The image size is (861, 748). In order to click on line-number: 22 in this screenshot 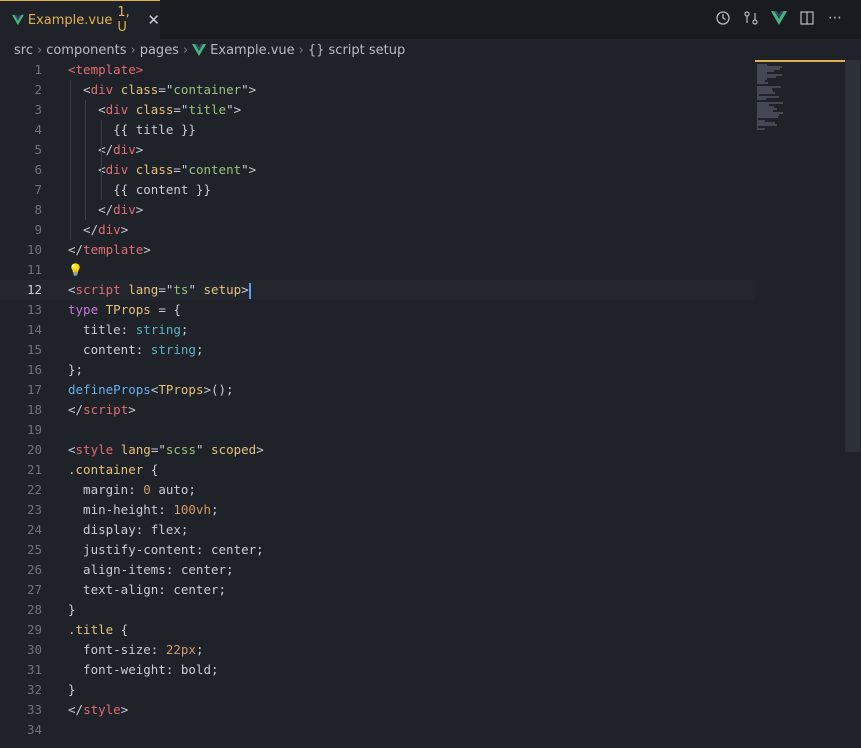, I will do `click(34, 489)`.